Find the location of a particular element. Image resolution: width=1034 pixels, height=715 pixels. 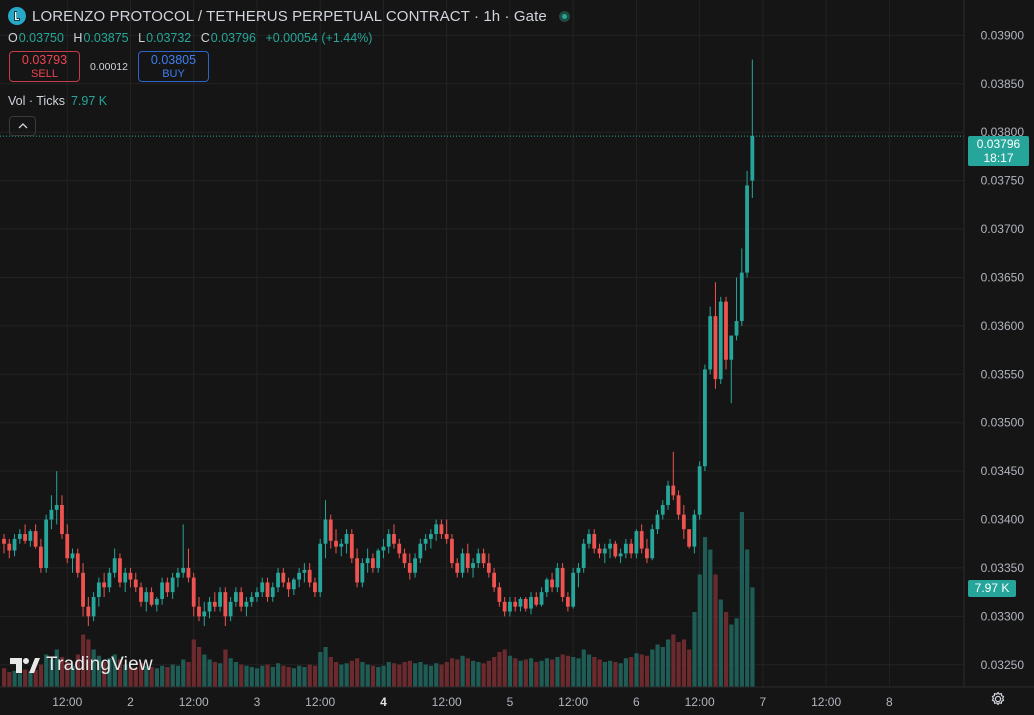

high-value: 0.03875 is located at coordinates (106, 38).